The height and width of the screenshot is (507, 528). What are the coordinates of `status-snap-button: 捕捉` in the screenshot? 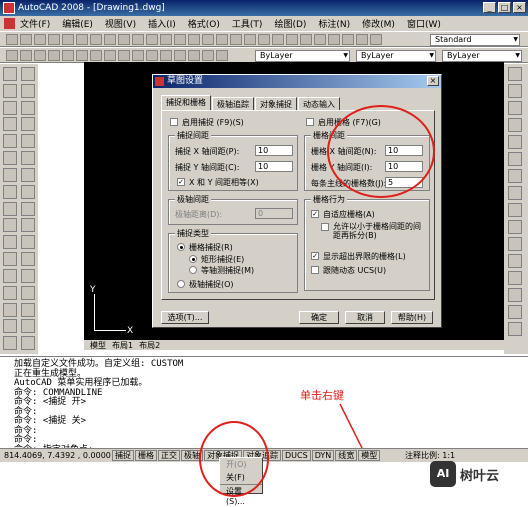 It's located at (123, 455).